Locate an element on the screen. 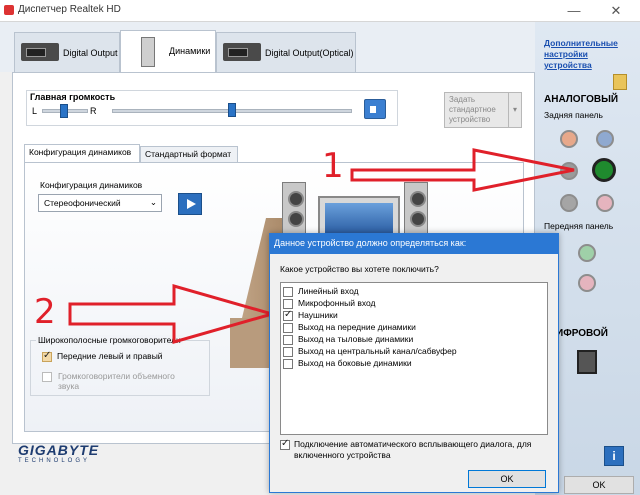  option-headphones: Наушники is located at coordinates (310, 315).